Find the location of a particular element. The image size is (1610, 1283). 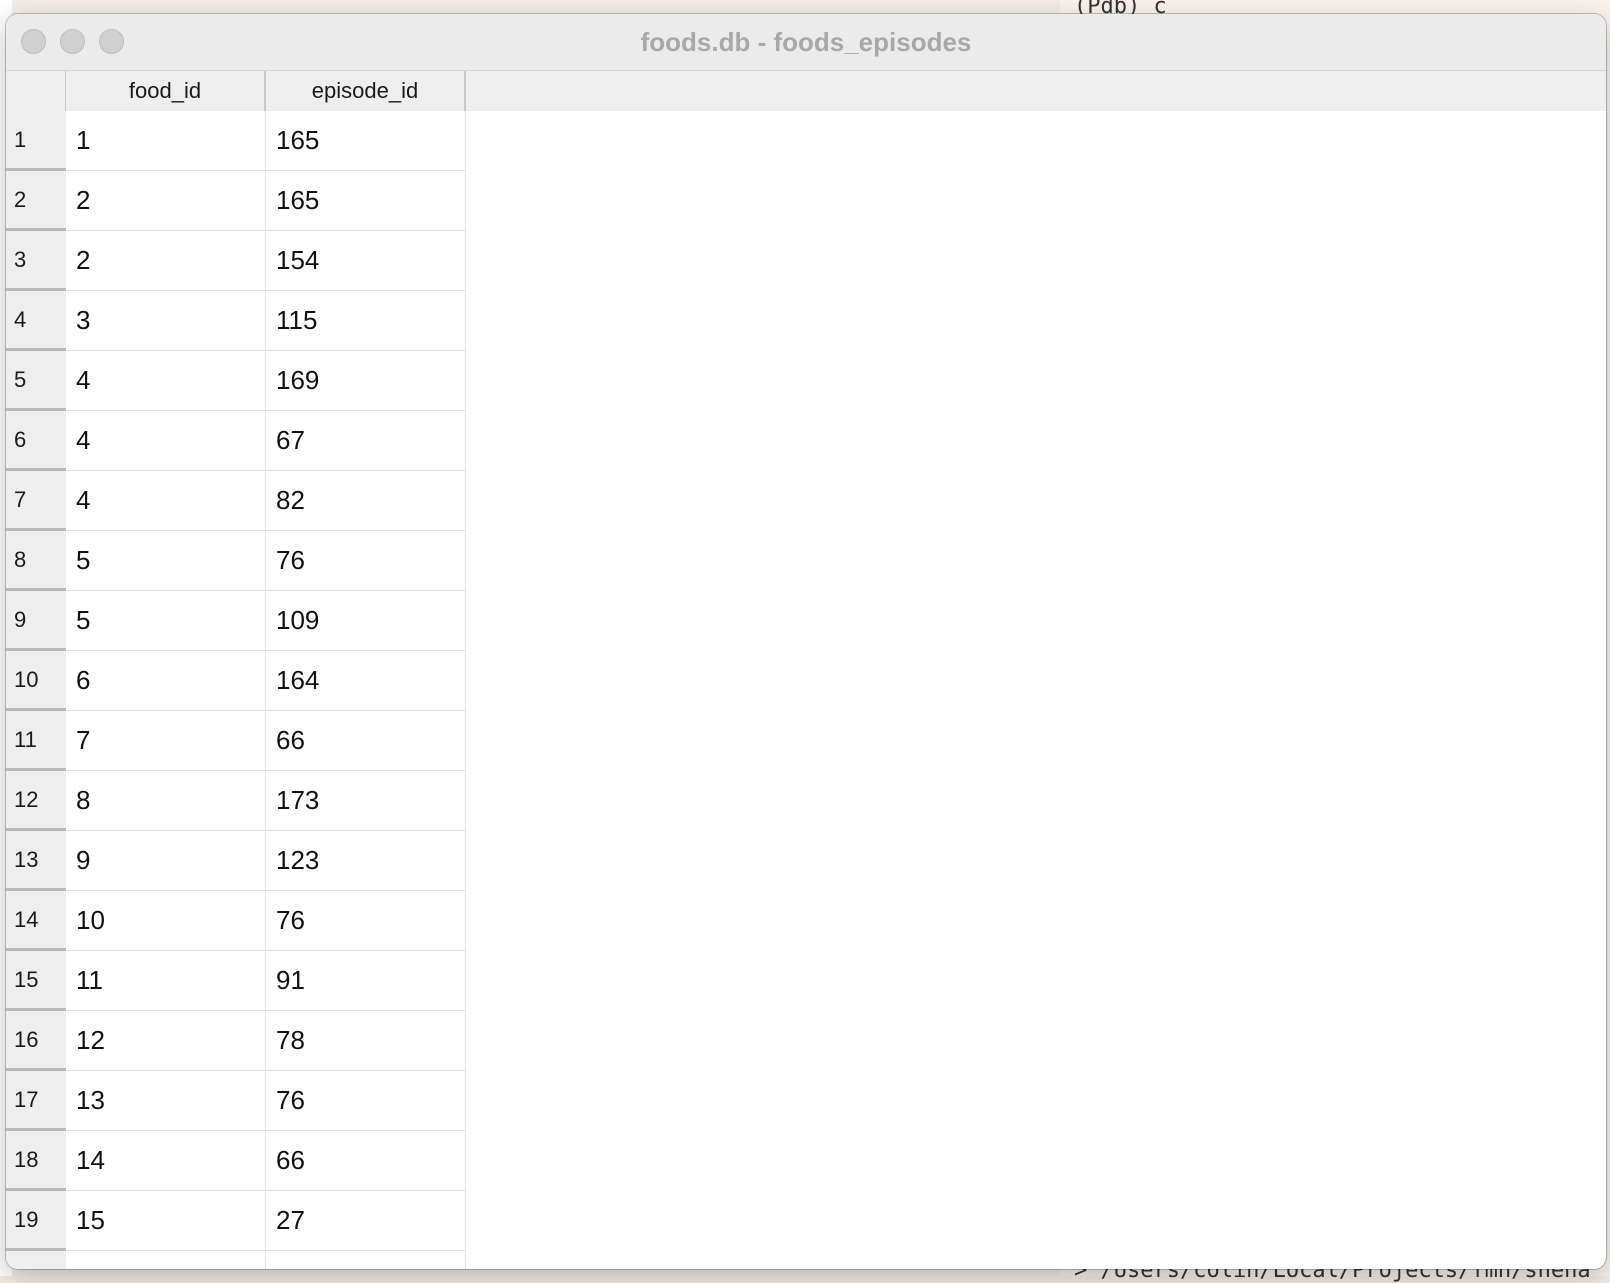

row-number: 1 is located at coordinates (36, 141).